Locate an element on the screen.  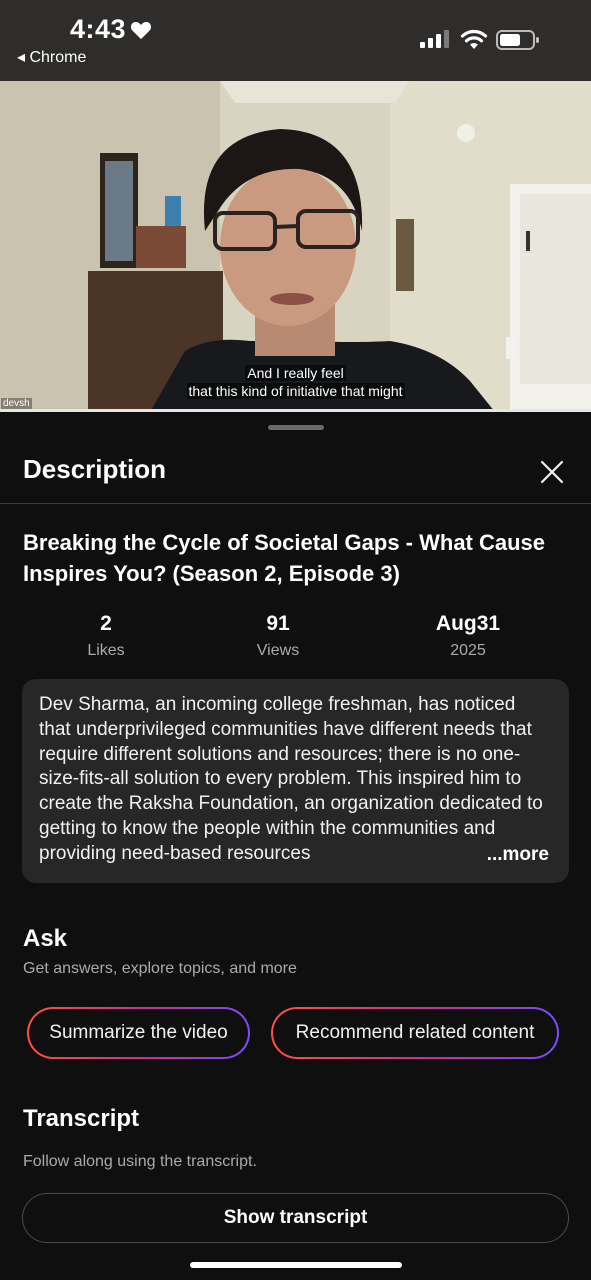
close-button is located at coordinates (552, 472).